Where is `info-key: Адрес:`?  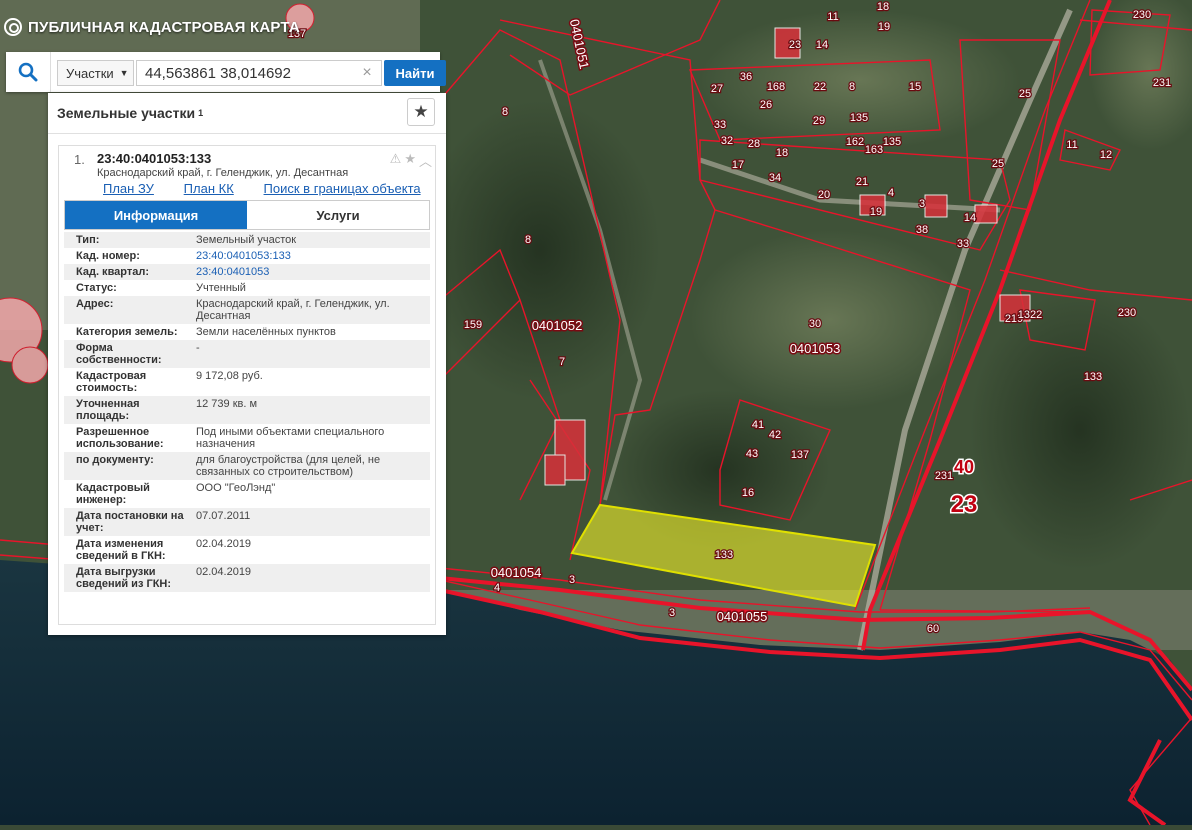 info-key: Адрес: is located at coordinates (127, 310).